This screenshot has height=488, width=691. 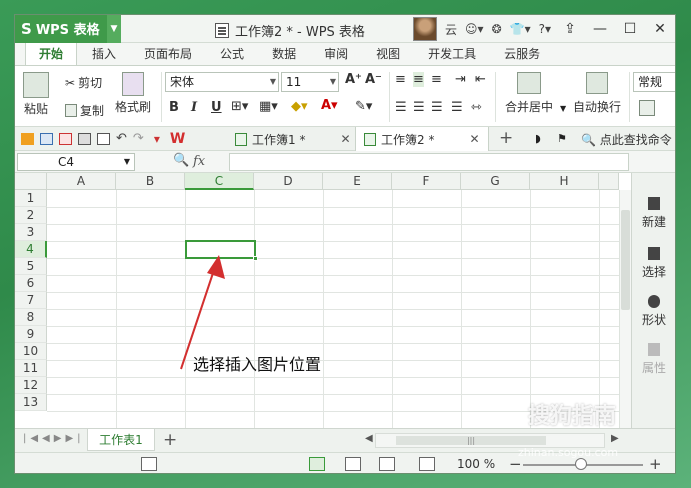 I want to click on justify-icon: ☰, so click(x=457, y=107).